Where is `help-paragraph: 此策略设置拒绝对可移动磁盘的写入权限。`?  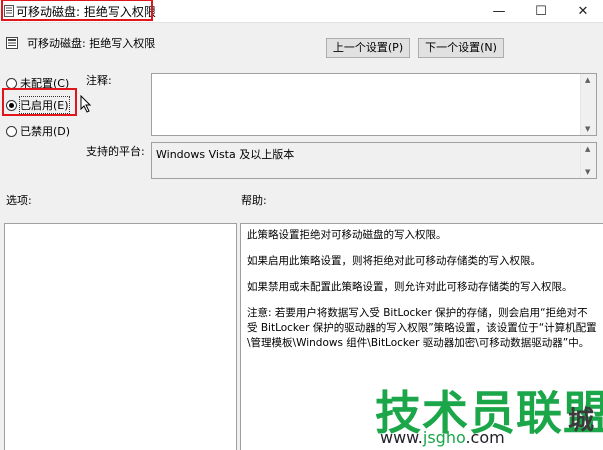
help-paragraph: 此策略设置拒绝对可移动磁盘的写入权限。 is located at coordinates (347, 235).